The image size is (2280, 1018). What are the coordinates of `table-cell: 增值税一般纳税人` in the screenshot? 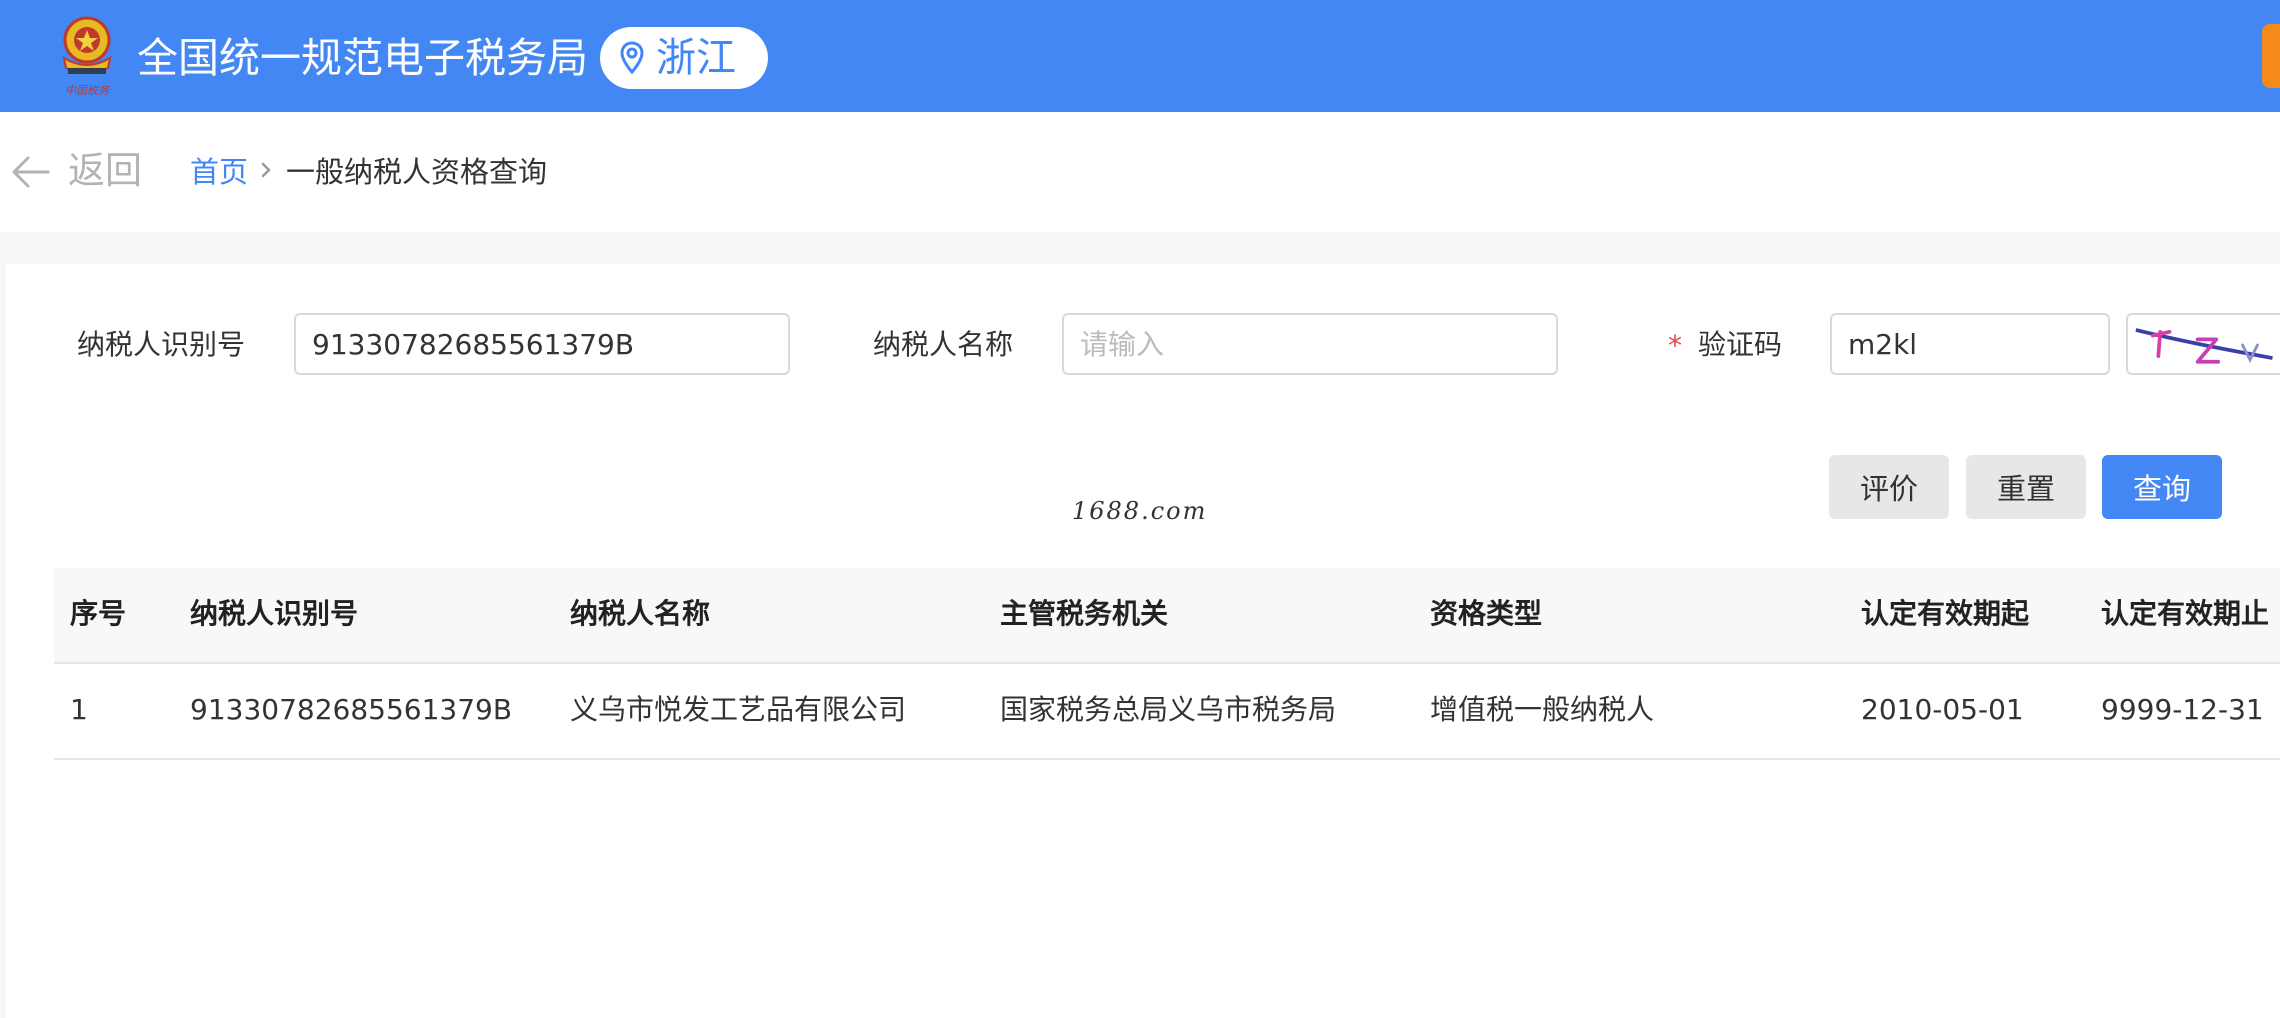 It's located at (1542, 709).